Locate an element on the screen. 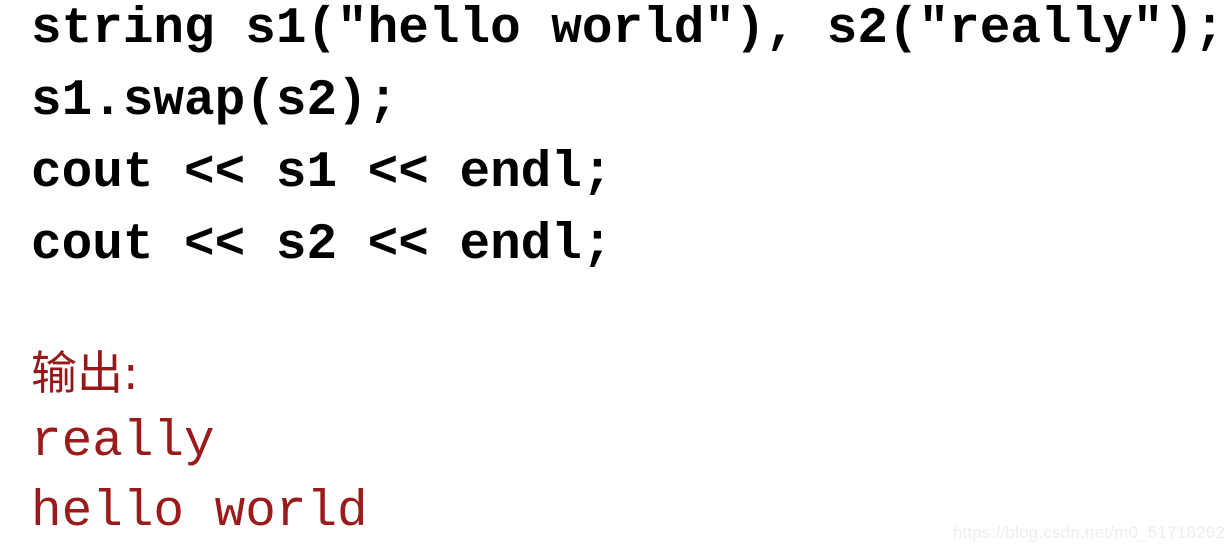  code-line-4: cout << s2 << endl; is located at coordinates (322, 245).